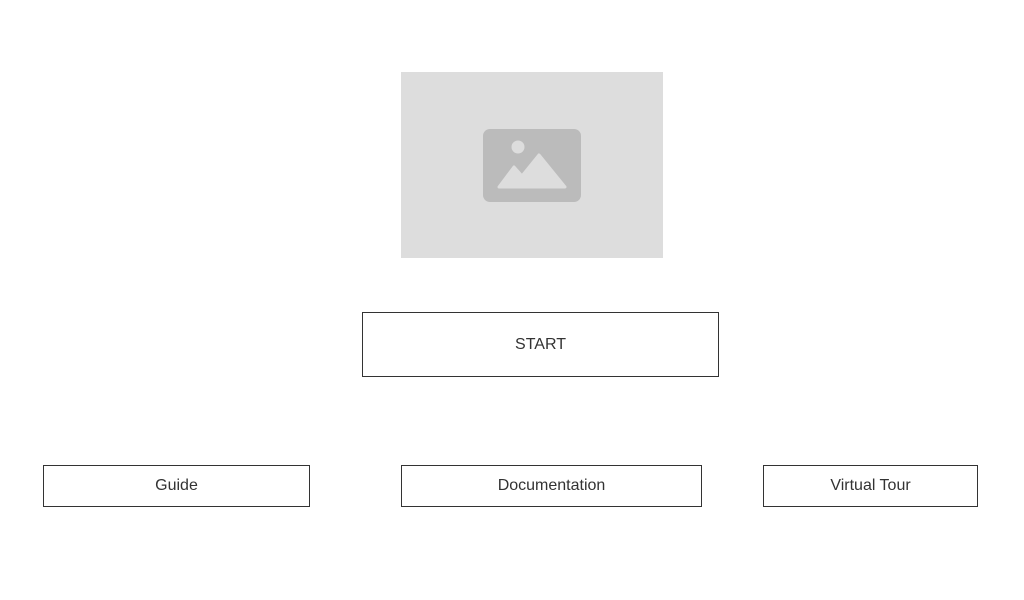  I want to click on hero-image-placeholder, so click(532, 165).